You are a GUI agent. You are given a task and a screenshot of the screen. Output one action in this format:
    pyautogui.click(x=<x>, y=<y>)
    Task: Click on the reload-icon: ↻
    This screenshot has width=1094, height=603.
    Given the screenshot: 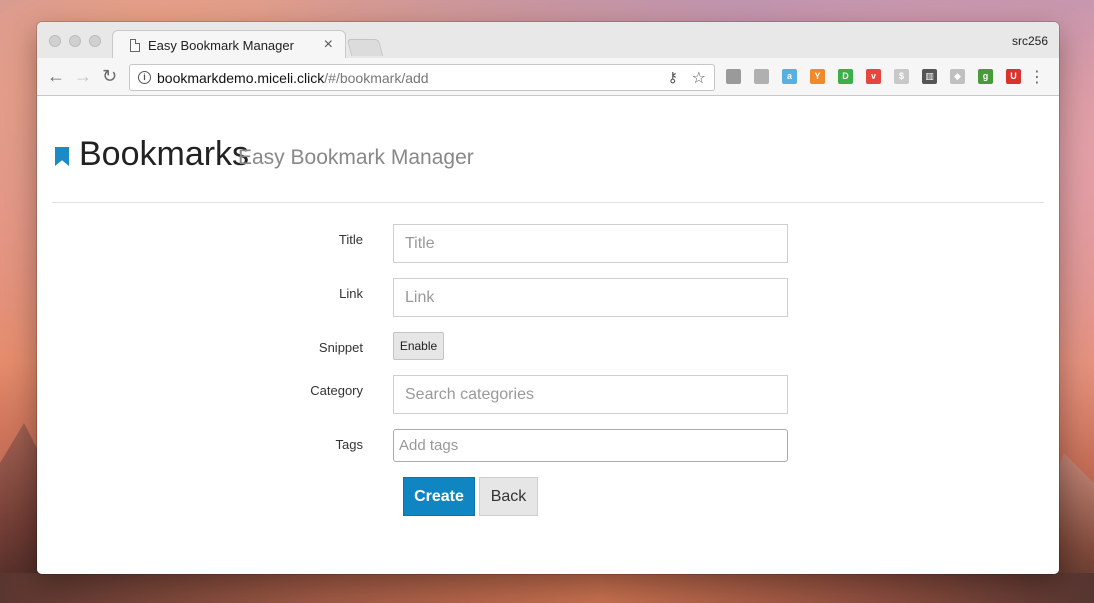 What is the action you would take?
    pyautogui.click(x=109, y=76)
    